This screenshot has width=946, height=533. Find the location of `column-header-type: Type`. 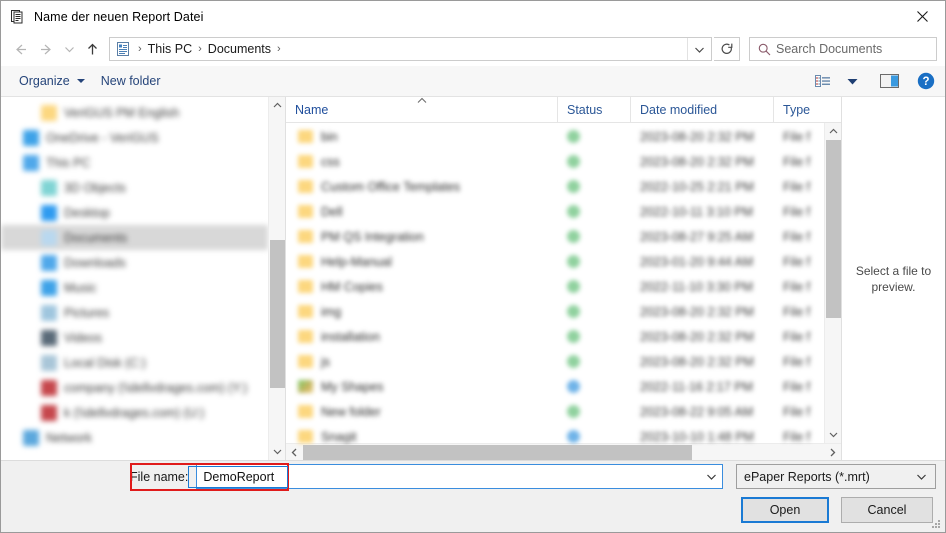

column-header-type: Type is located at coordinates (807, 109).